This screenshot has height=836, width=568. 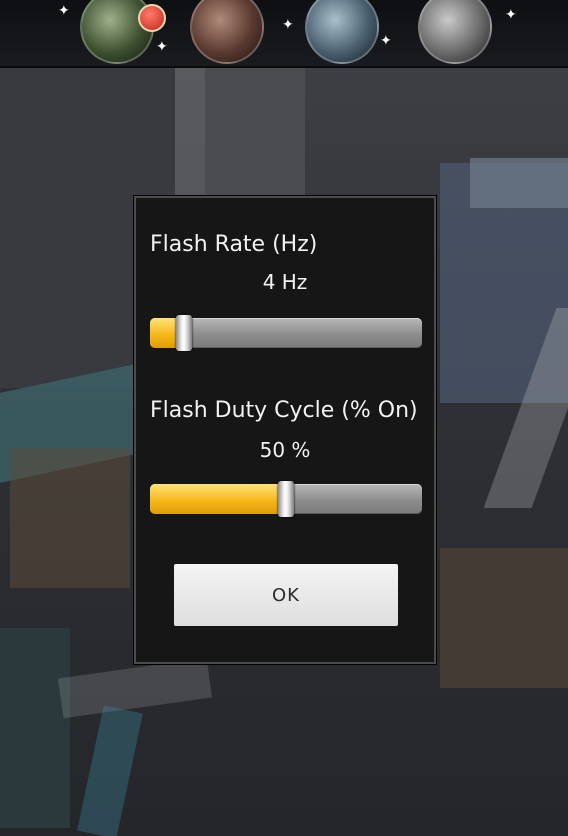 I want to click on flash-rate-slider, so click(x=286, y=333).